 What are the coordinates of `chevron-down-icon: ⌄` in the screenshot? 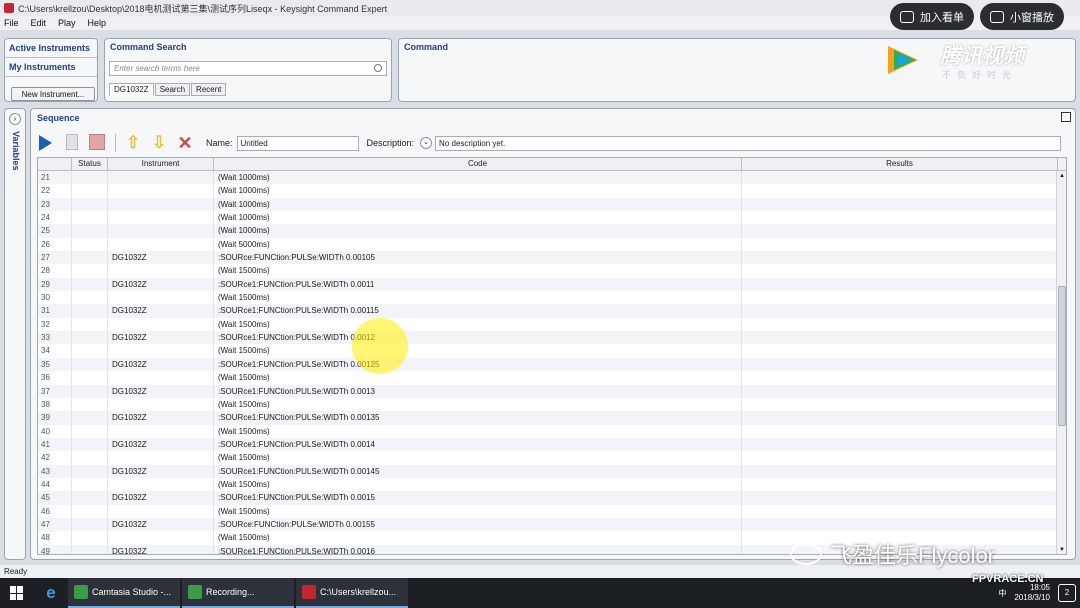 It's located at (426, 143).